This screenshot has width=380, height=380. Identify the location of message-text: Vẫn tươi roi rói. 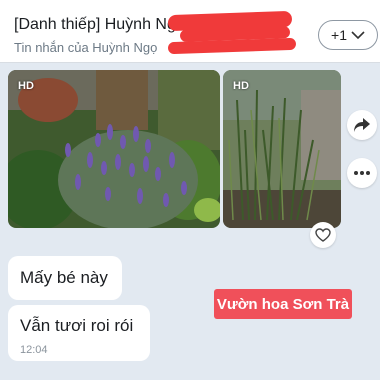
(77, 325).